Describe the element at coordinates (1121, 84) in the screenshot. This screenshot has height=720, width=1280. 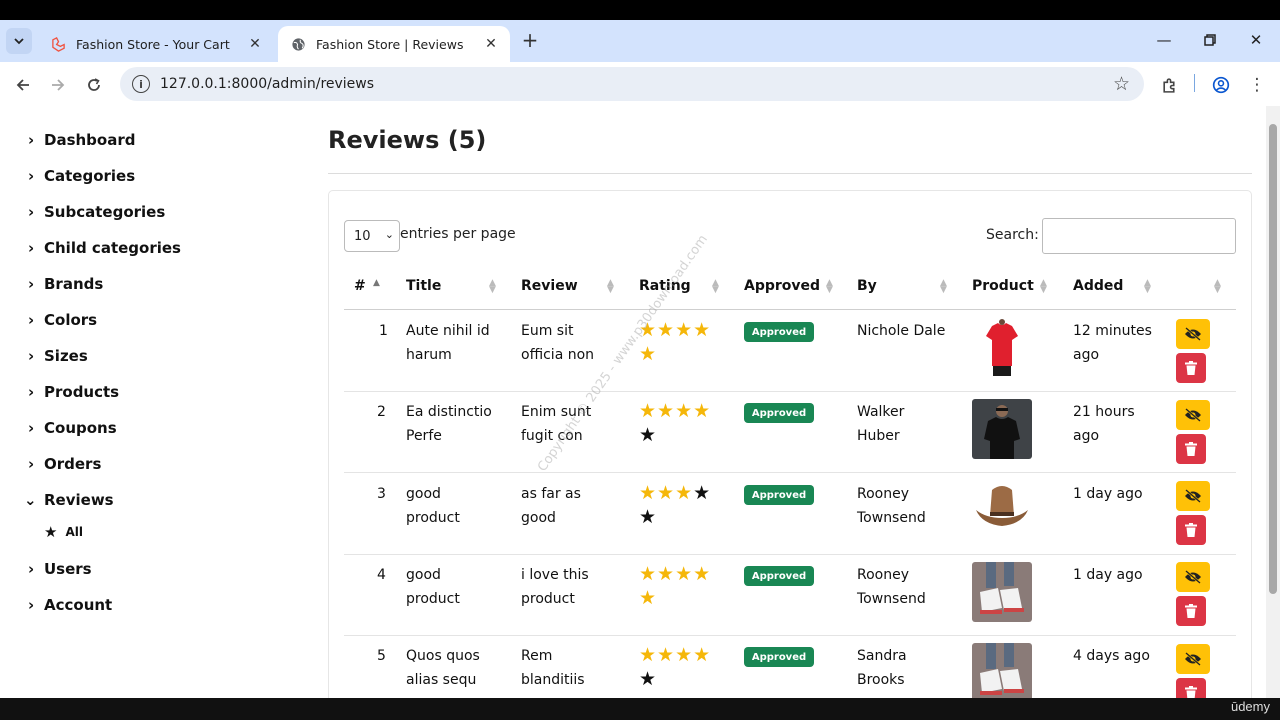
I see `bookmark-star-icon: ☆` at that location.